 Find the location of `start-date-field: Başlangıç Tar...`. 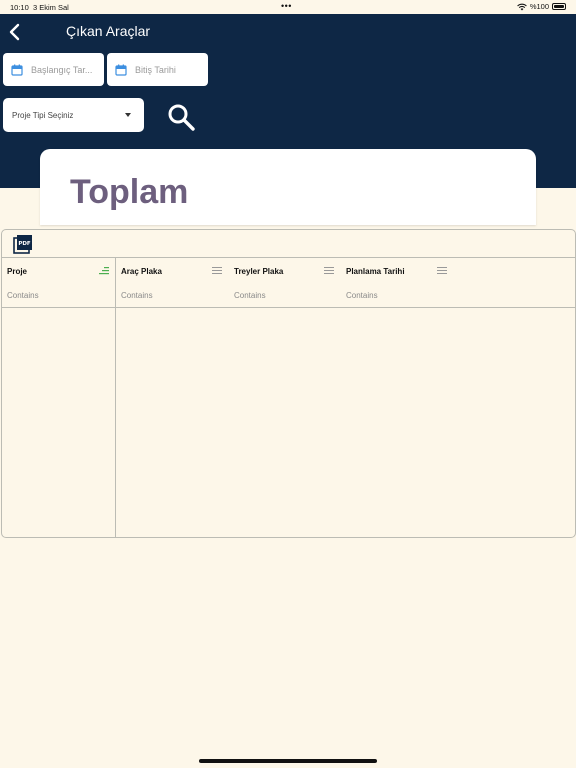

start-date-field: Başlangıç Tar... is located at coordinates (53, 69).